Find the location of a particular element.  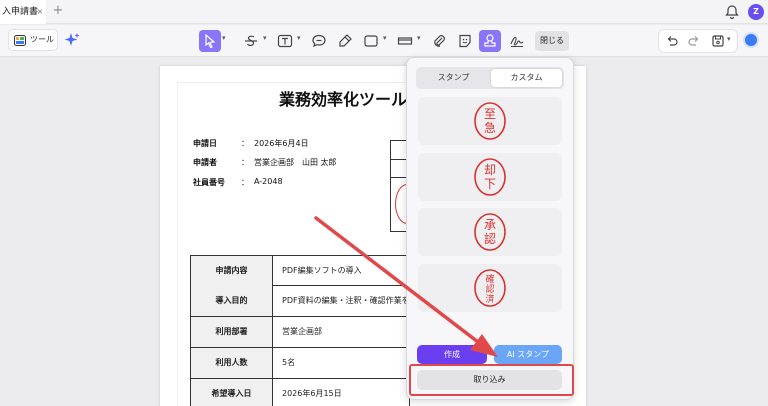

stamp-tab-switch: スタンプ カスタム is located at coordinates (490, 78).